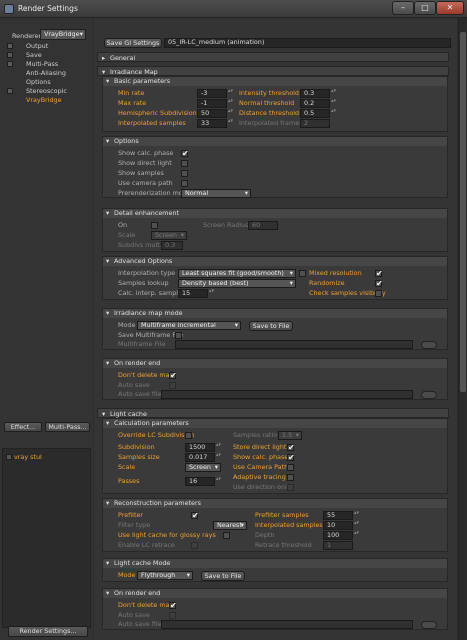  I want to click on scrollbar-thumb, so click(463, 212).